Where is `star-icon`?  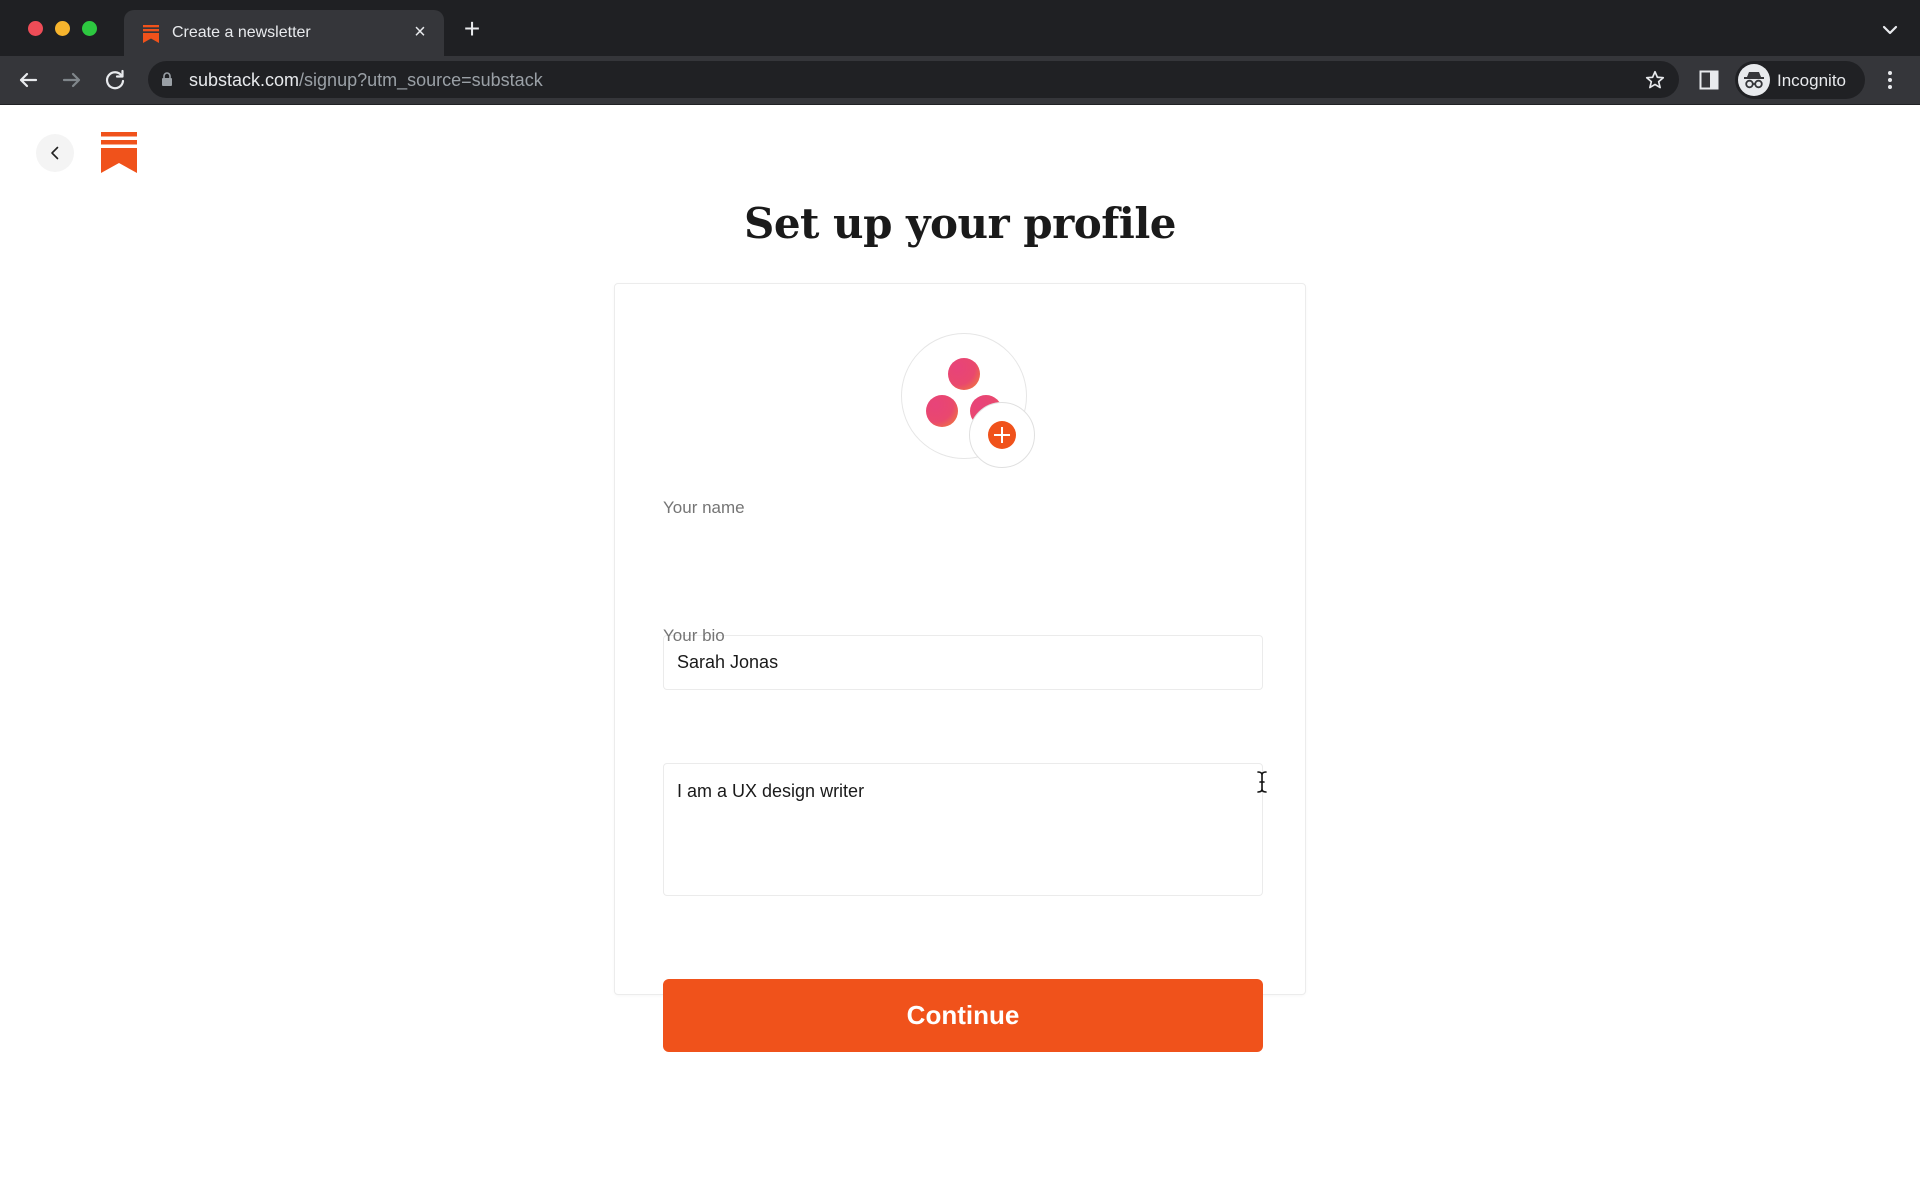 star-icon is located at coordinates (1655, 80).